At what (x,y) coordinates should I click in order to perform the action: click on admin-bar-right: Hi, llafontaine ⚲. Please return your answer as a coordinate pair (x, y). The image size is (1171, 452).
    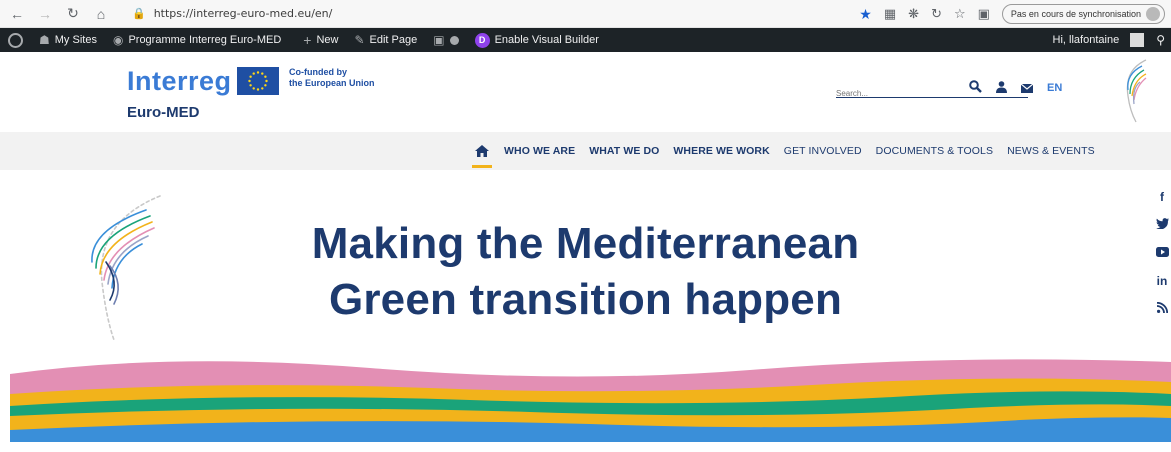
    Looking at the image, I should click on (1108, 40).